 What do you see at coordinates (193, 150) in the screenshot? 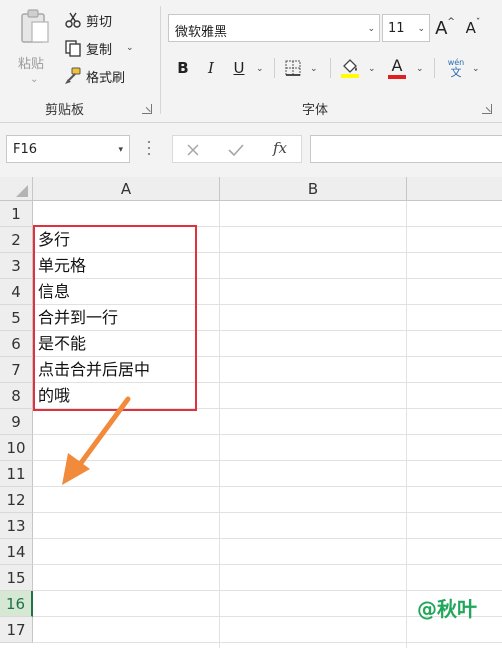
I see `cancel-icon` at bounding box center [193, 150].